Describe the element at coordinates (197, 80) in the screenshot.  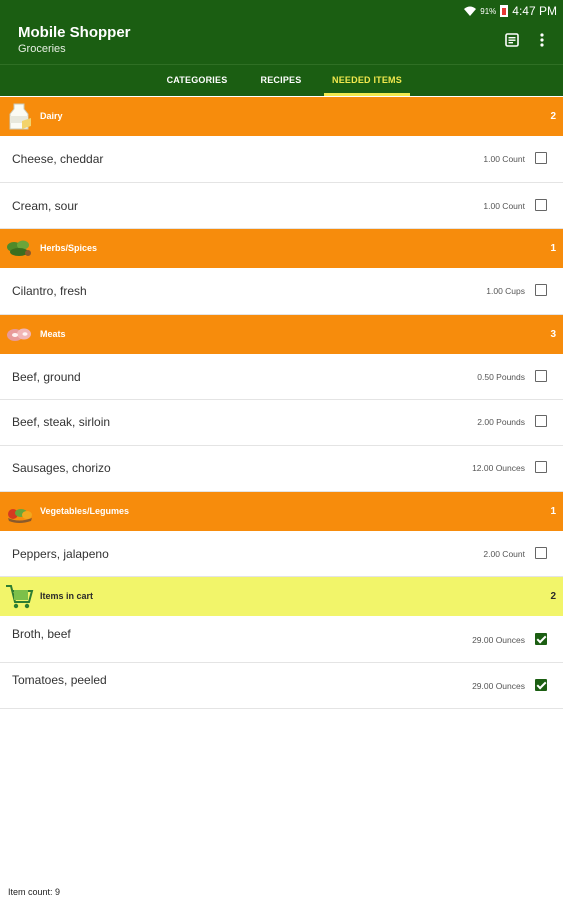
I see `tab-categories: CATEGORIES` at that location.